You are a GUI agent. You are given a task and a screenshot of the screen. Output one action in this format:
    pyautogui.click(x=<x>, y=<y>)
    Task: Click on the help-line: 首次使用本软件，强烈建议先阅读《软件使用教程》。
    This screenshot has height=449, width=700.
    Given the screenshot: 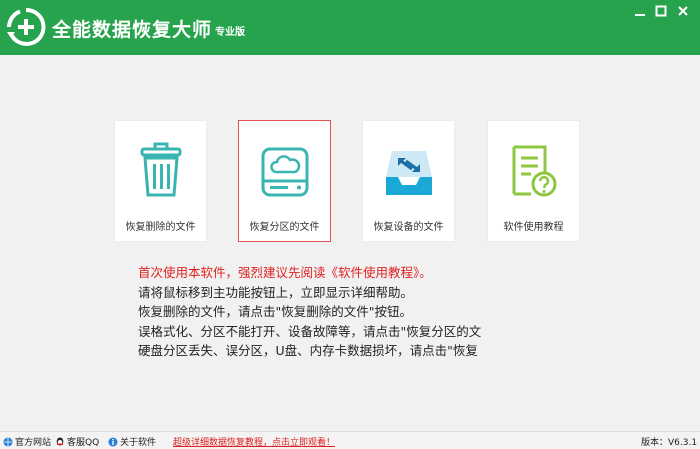 What is the action you would take?
    pyautogui.click(x=285, y=272)
    